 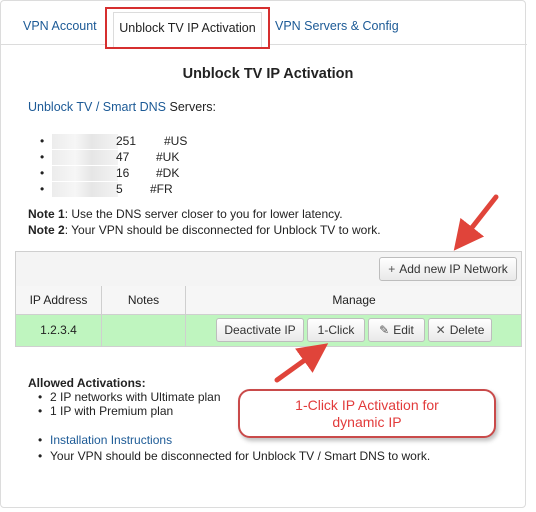 What do you see at coordinates (260, 330) in the screenshot?
I see `deactivate-ip-button: Deactivate IP` at bounding box center [260, 330].